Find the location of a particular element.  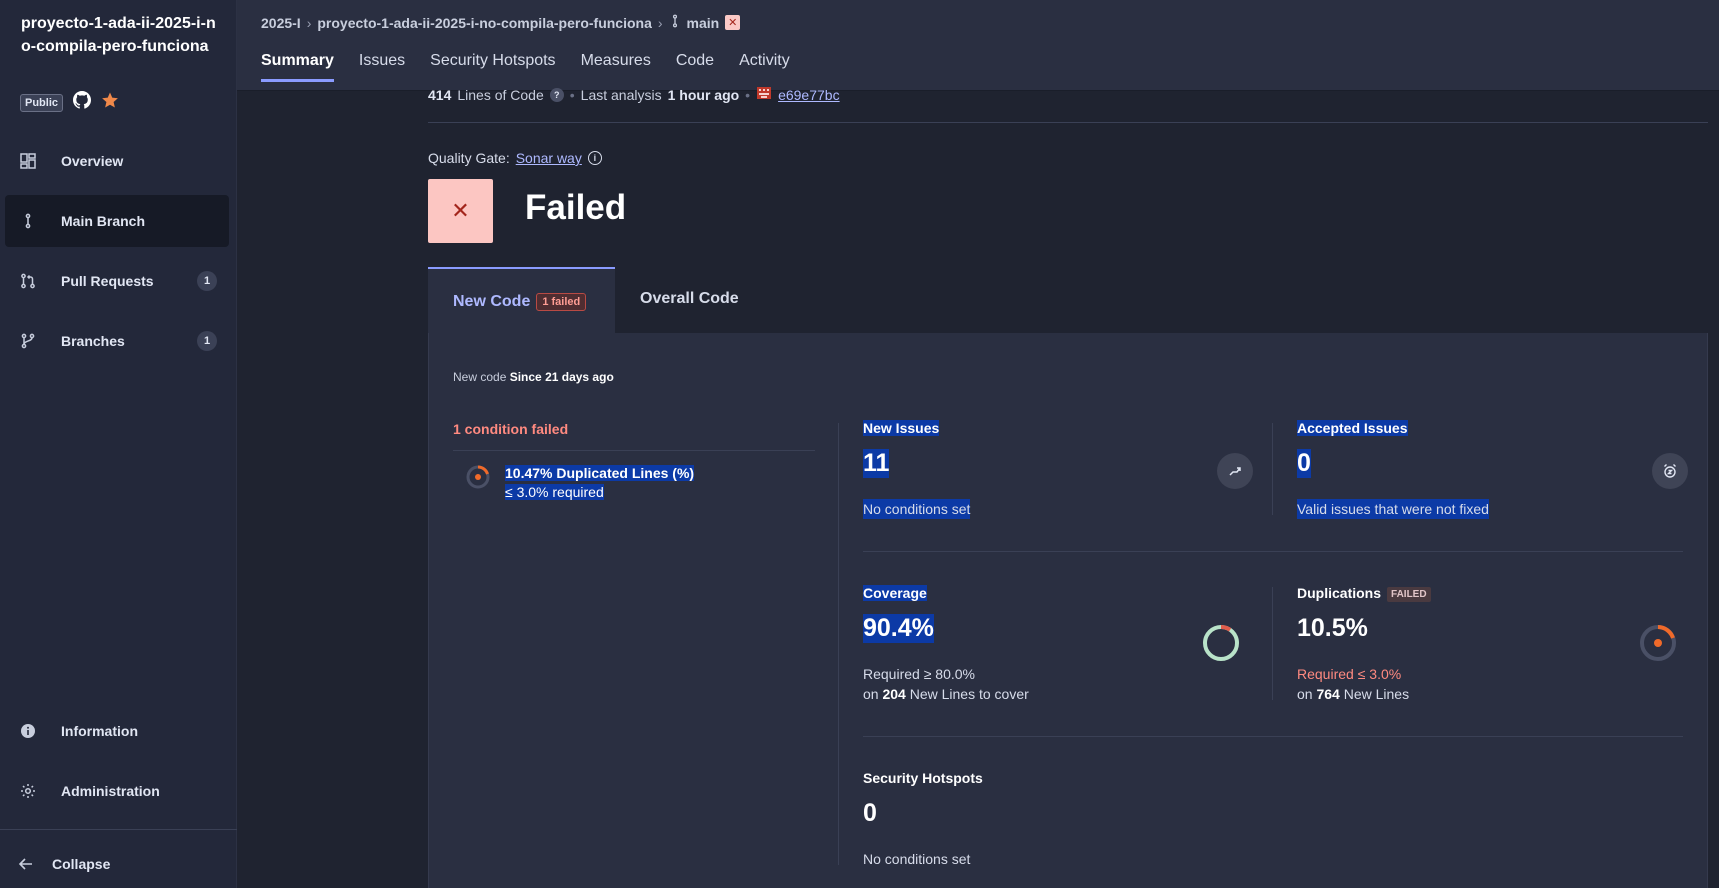

coverage-title: Coverage is located at coordinates (895, 593).